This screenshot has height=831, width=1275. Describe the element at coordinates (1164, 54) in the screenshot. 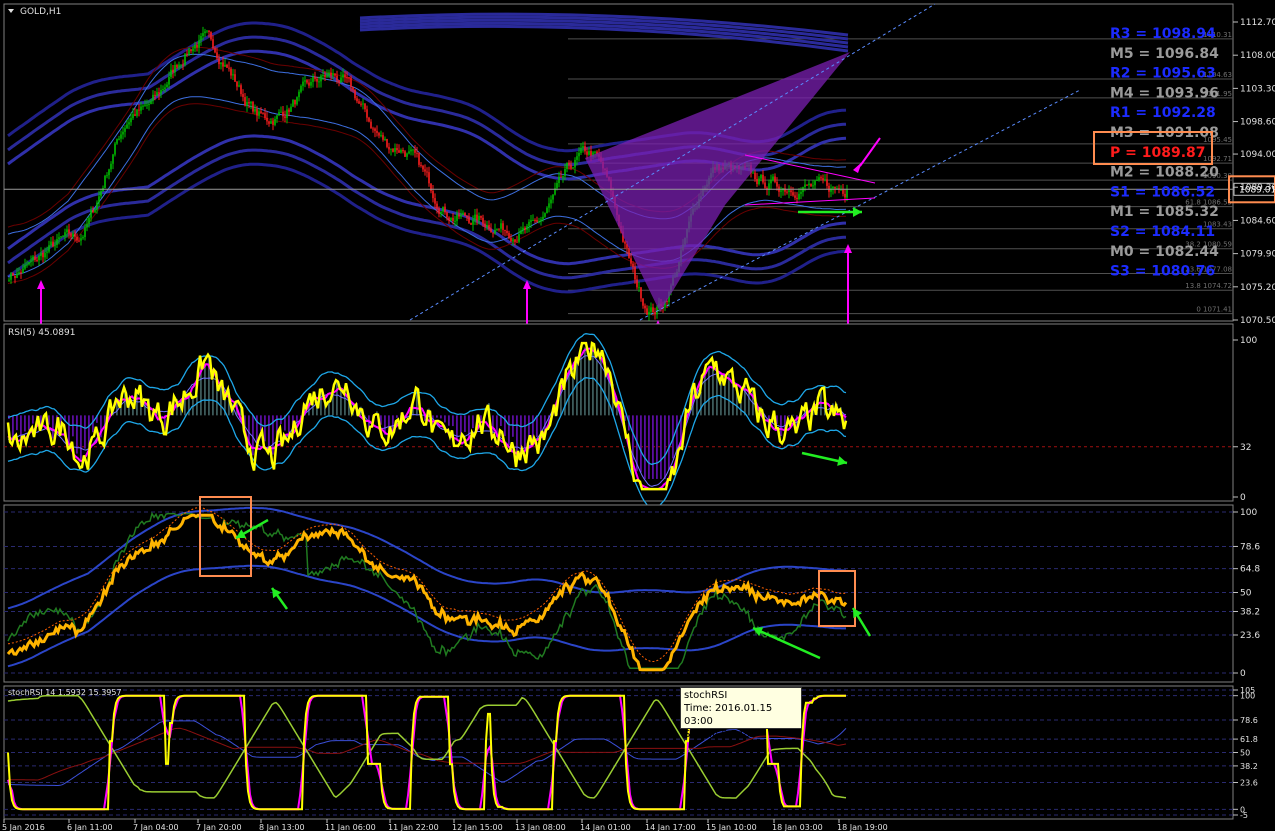

I see `pivot-label: M5 = 1096.84` at that location.